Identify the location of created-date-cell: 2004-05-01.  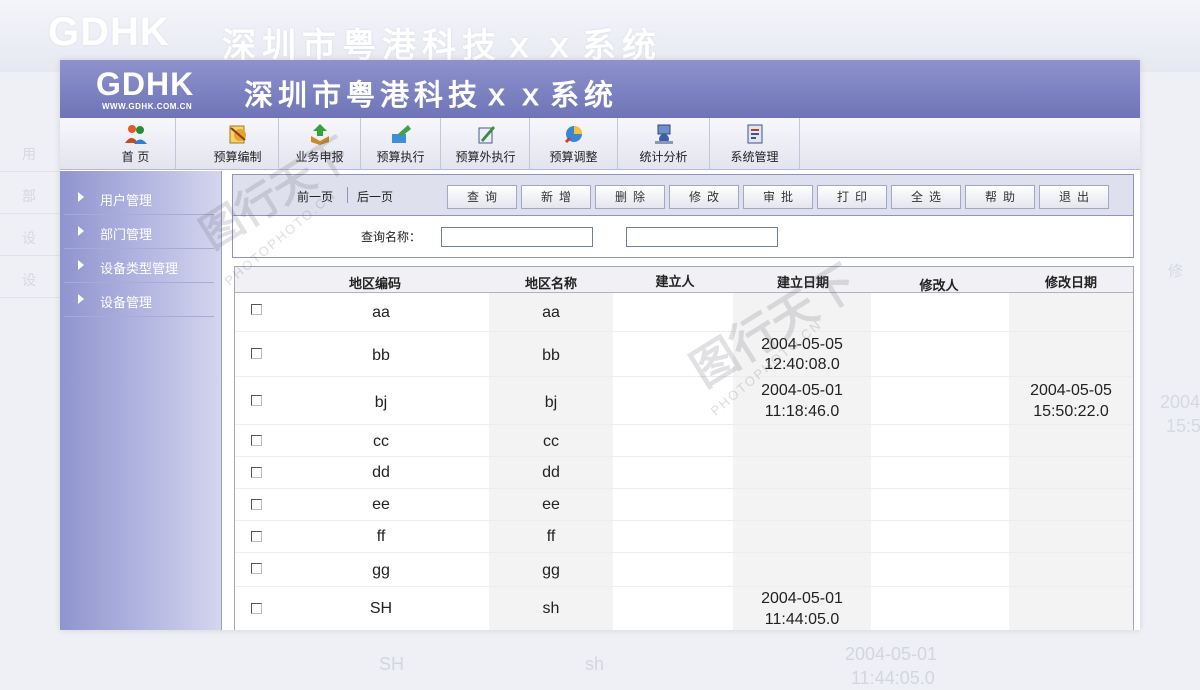
(802, 598).